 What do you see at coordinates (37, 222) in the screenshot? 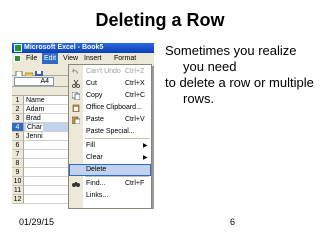
I see `footer-date: 01/29/15` at bounding box center [37, 222].